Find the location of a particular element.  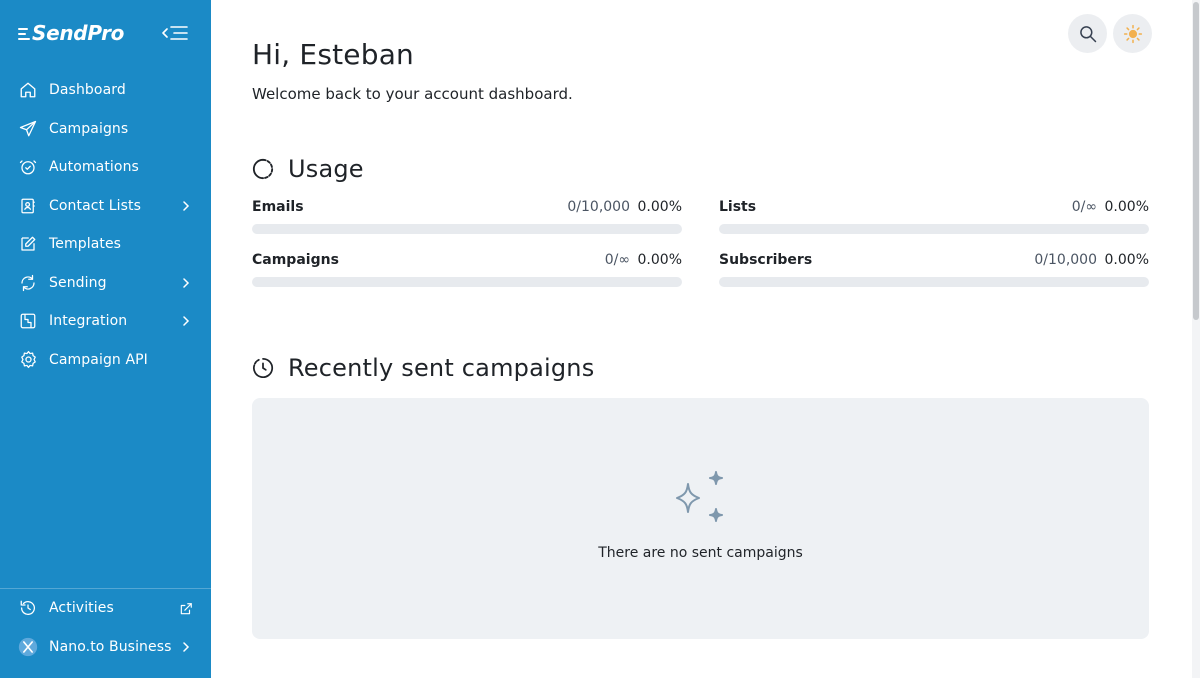

sidebar-bottom-nav: Activities Nano.to Business is located at coordinates (105, 627).